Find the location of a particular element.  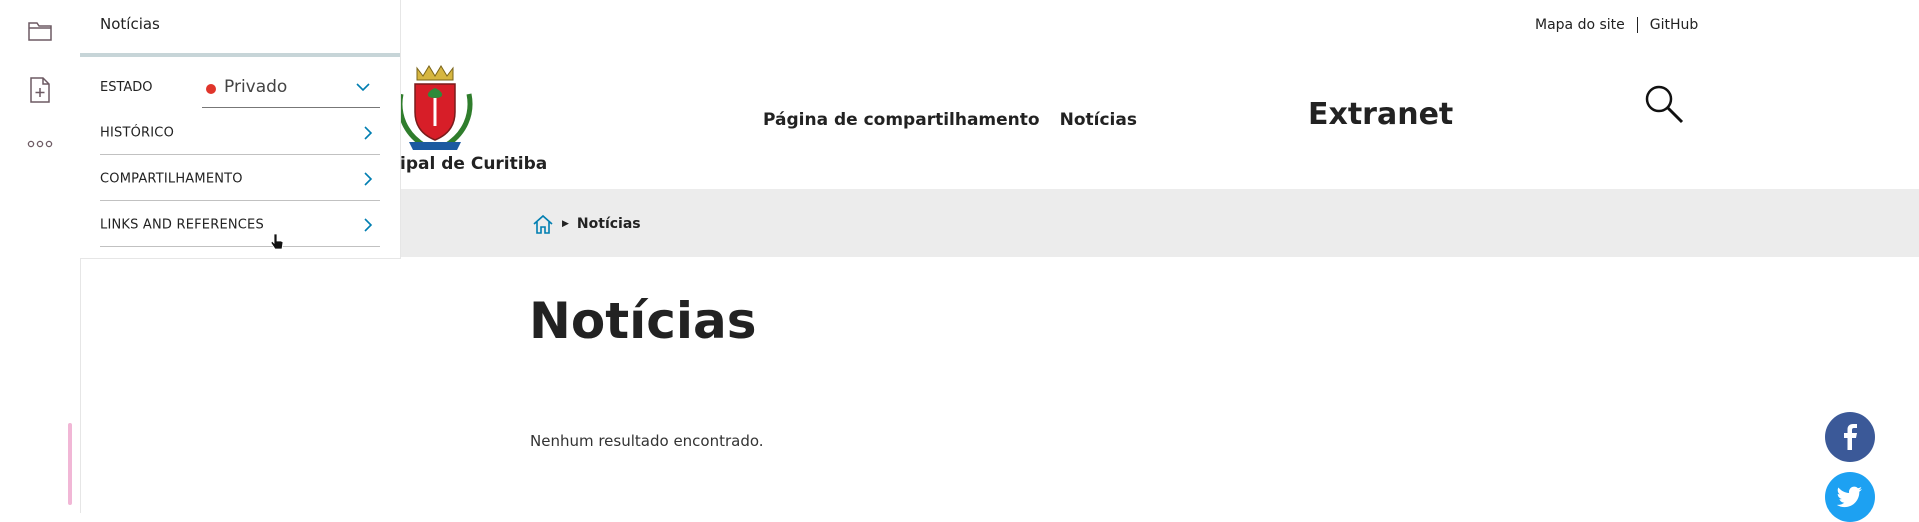

panel-divider is located at coordinates (240, 55).